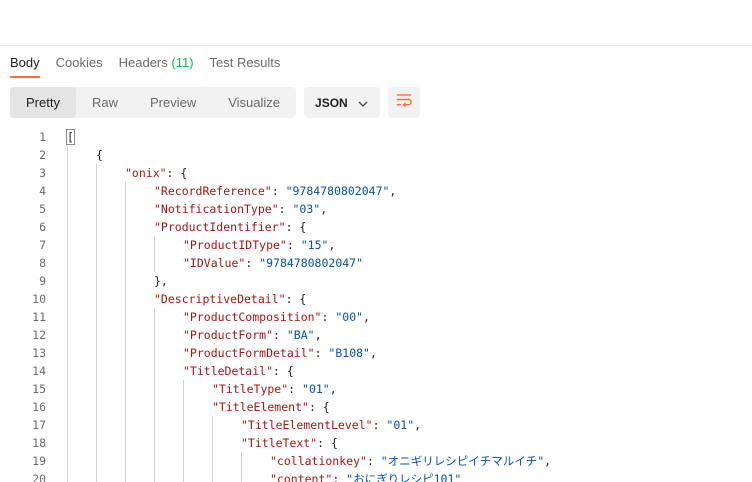  Describe the element at coordinates (79, 61) in the screenshot. I see `tab-cookies: Cookies` at that location.